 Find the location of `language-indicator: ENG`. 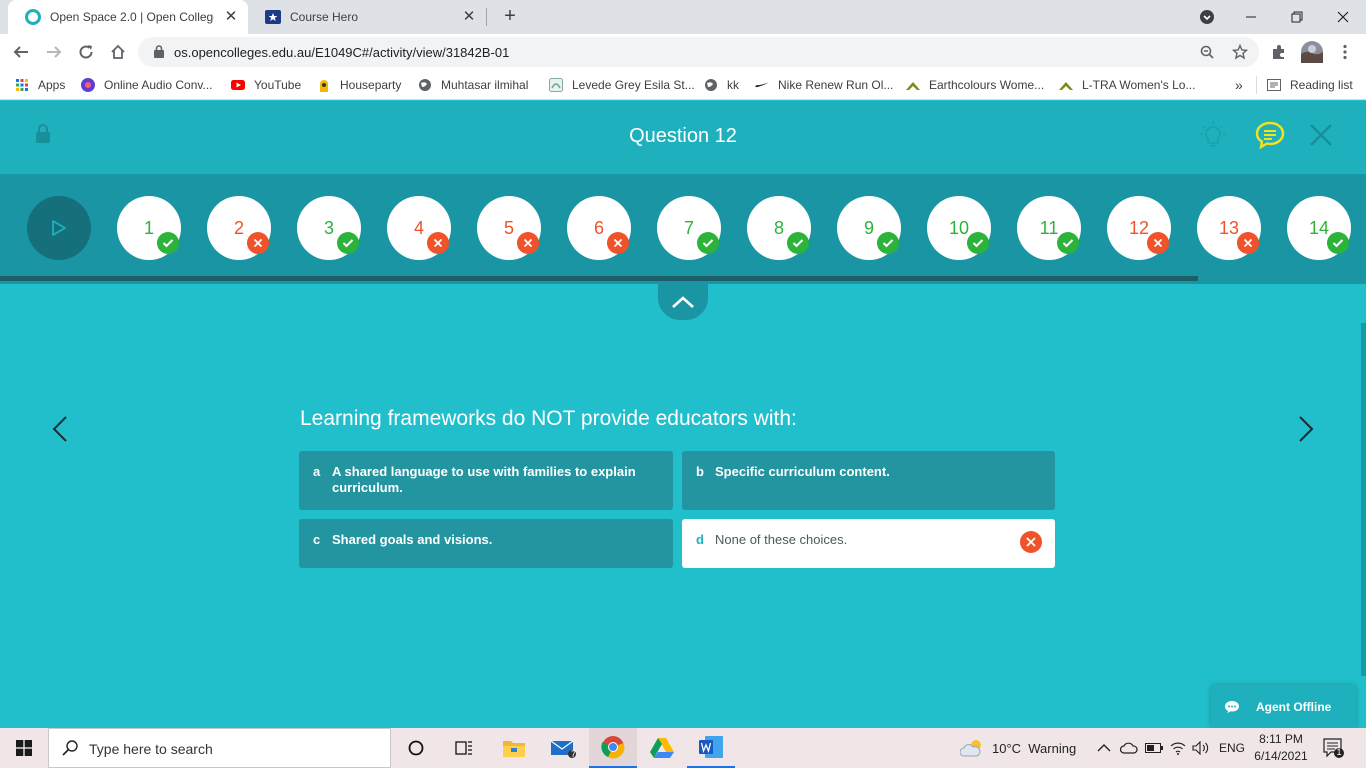

language-indicator: ENG is located at coordinates (1232, 748).